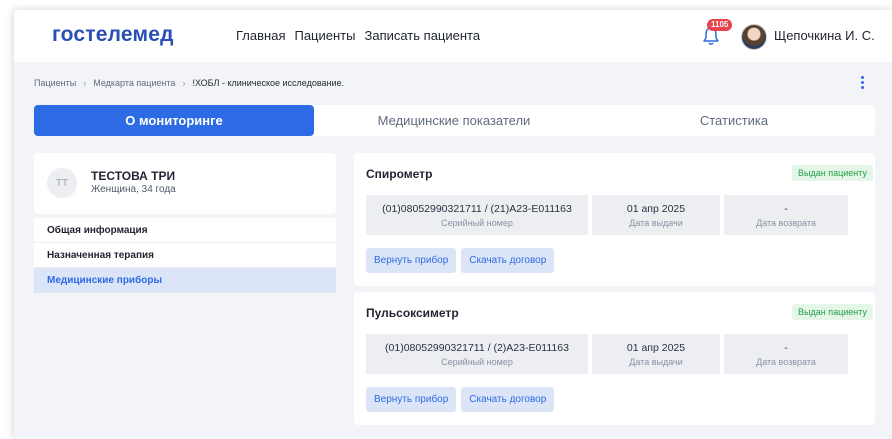 The image size is (892, 439). I want to click on tab-statistics: Статистика, so click(734, 120).